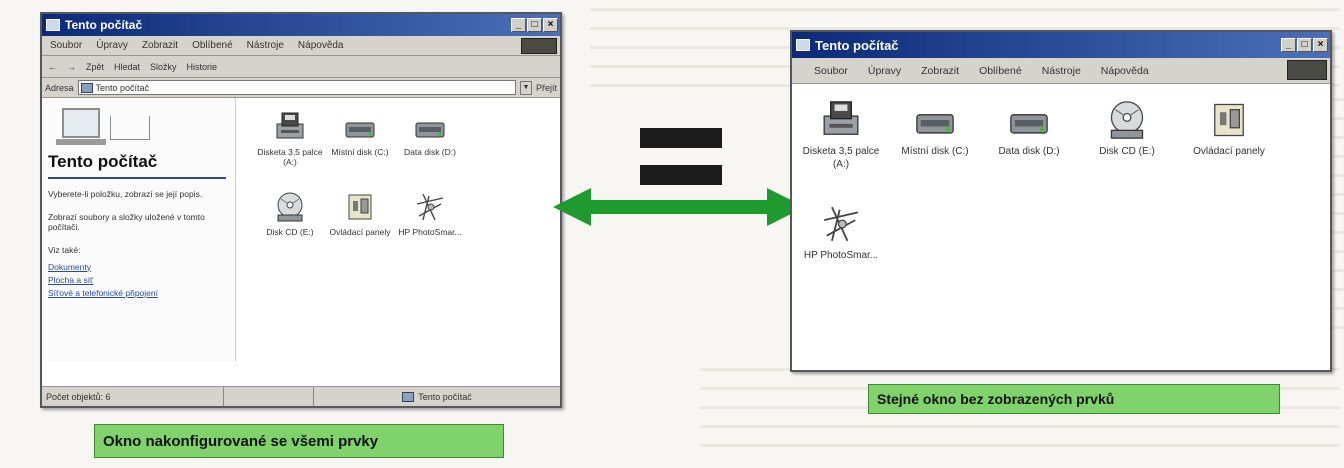 Image resolution: width=1344 pixels, height=468 pixels. I want to click on equals-top-bar, so click(681, 138).